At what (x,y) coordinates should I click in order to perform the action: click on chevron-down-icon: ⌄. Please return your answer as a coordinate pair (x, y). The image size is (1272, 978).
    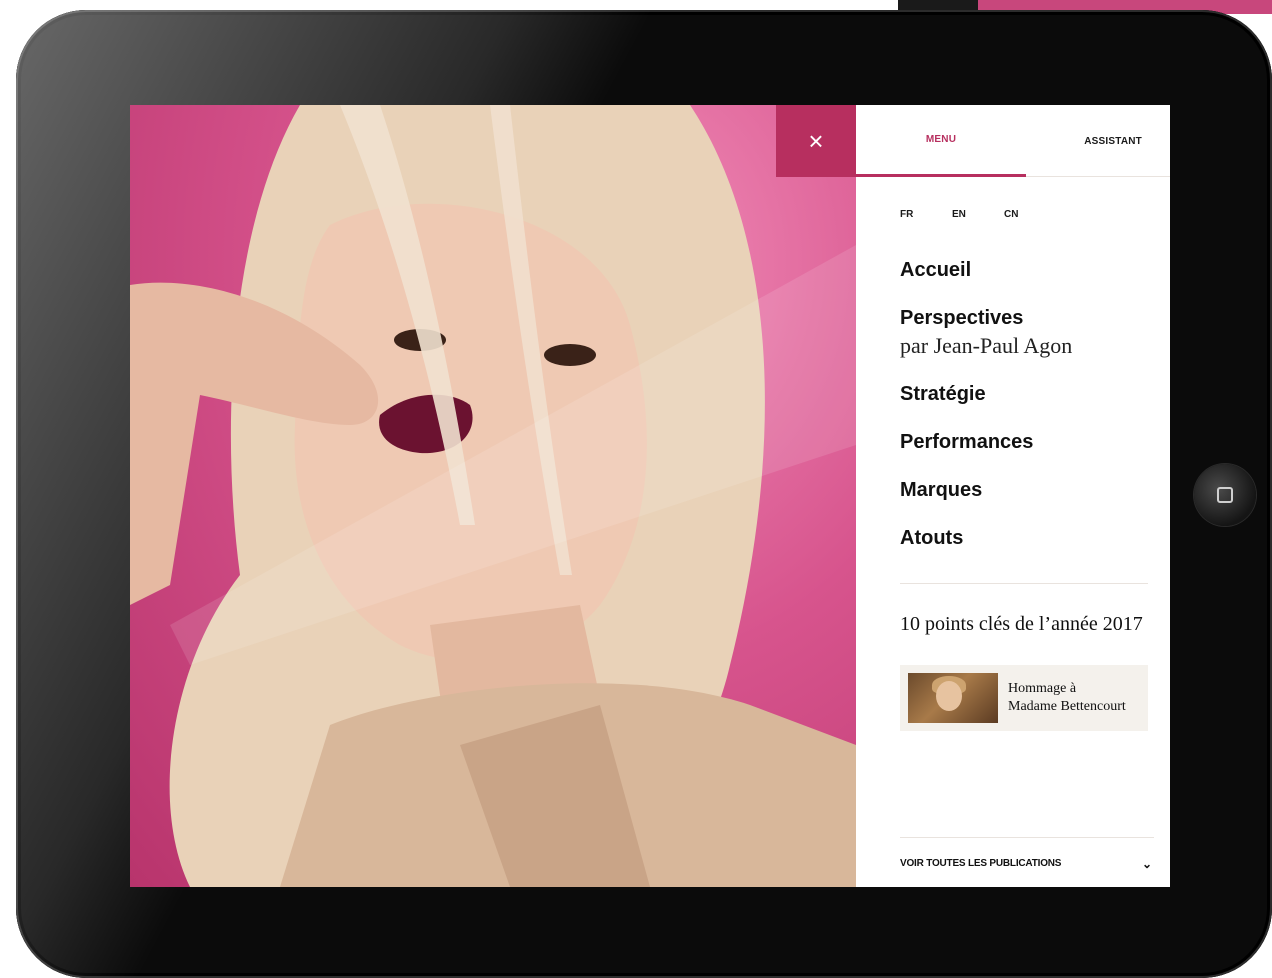
    Looking at the image, I should click on (1146, 863).